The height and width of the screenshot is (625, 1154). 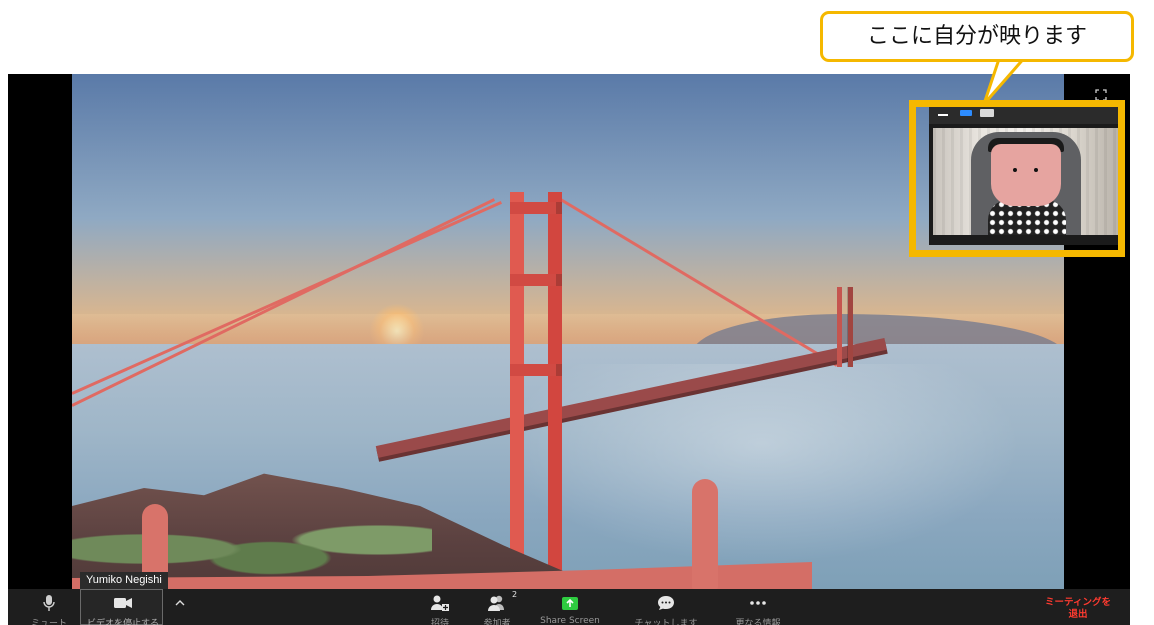 I want to click on stop-video-button: ビデオを停止する, so click(x=123, y=607).